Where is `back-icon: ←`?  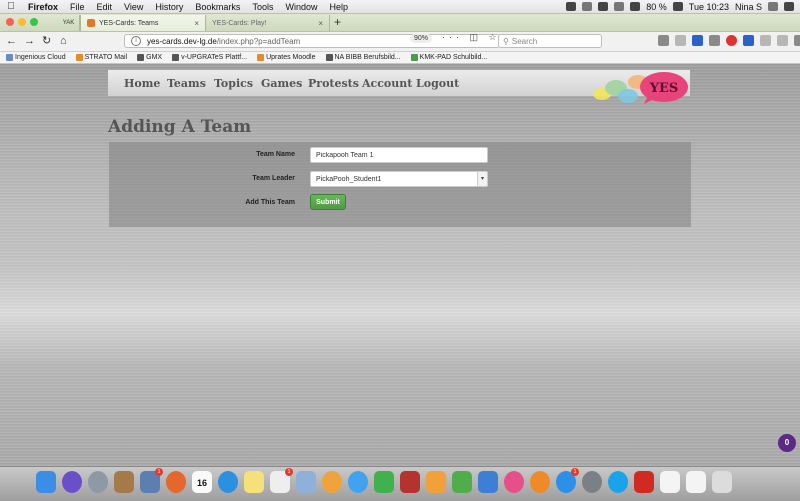 back-icon: ← is located at coordinates (11, 41).